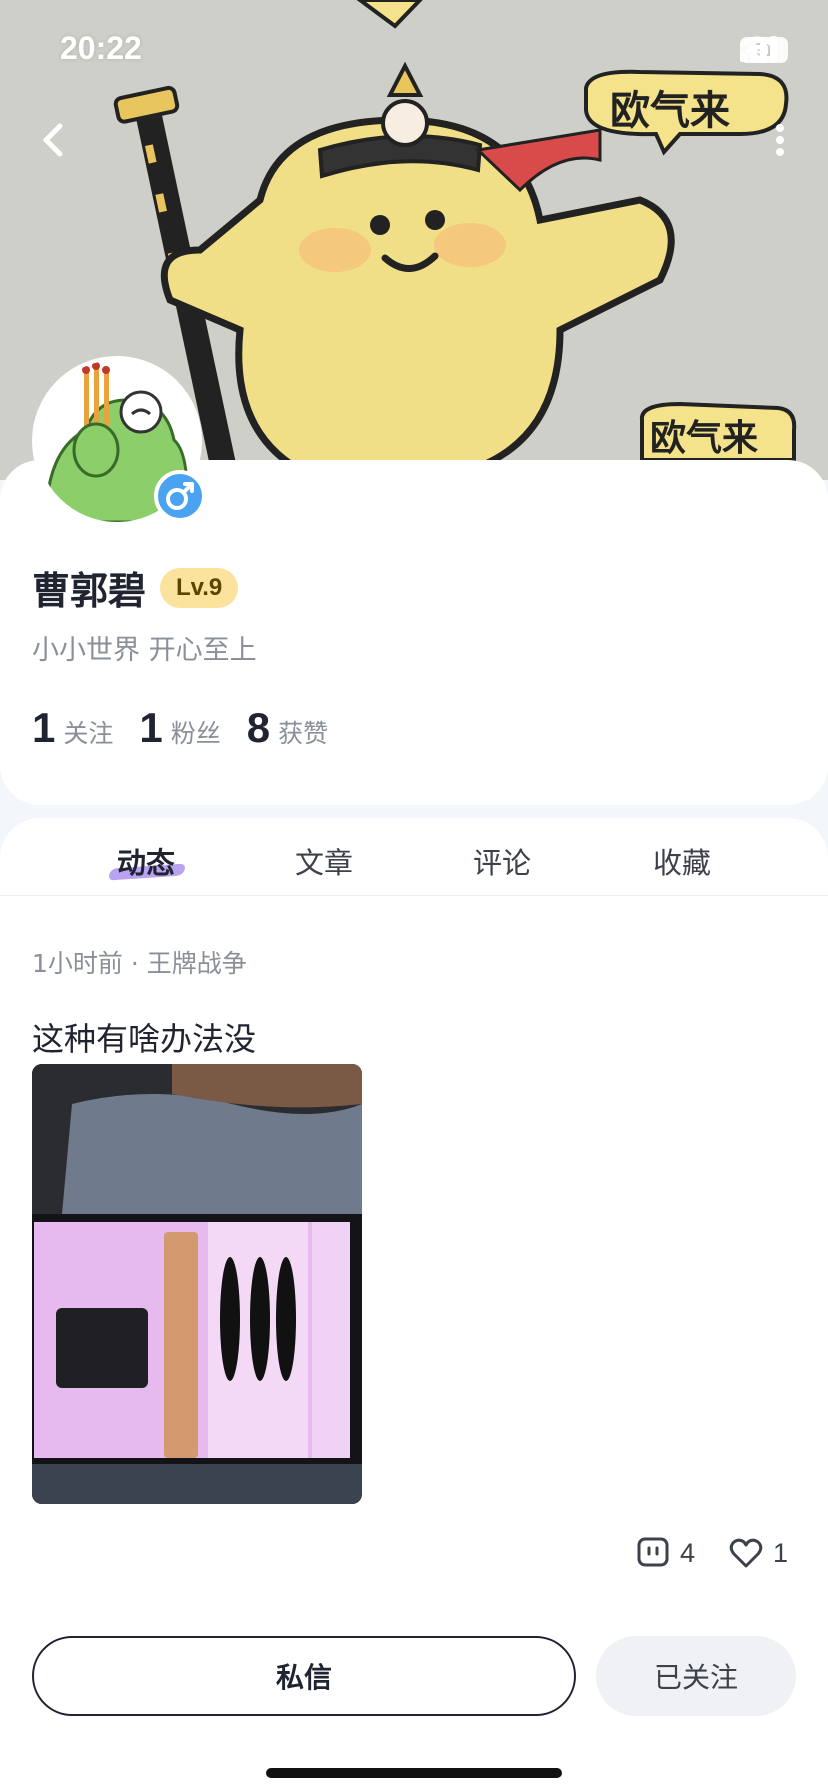 The image size is (828, 1792). I want to click on home-indicator, so click(414, 1773).